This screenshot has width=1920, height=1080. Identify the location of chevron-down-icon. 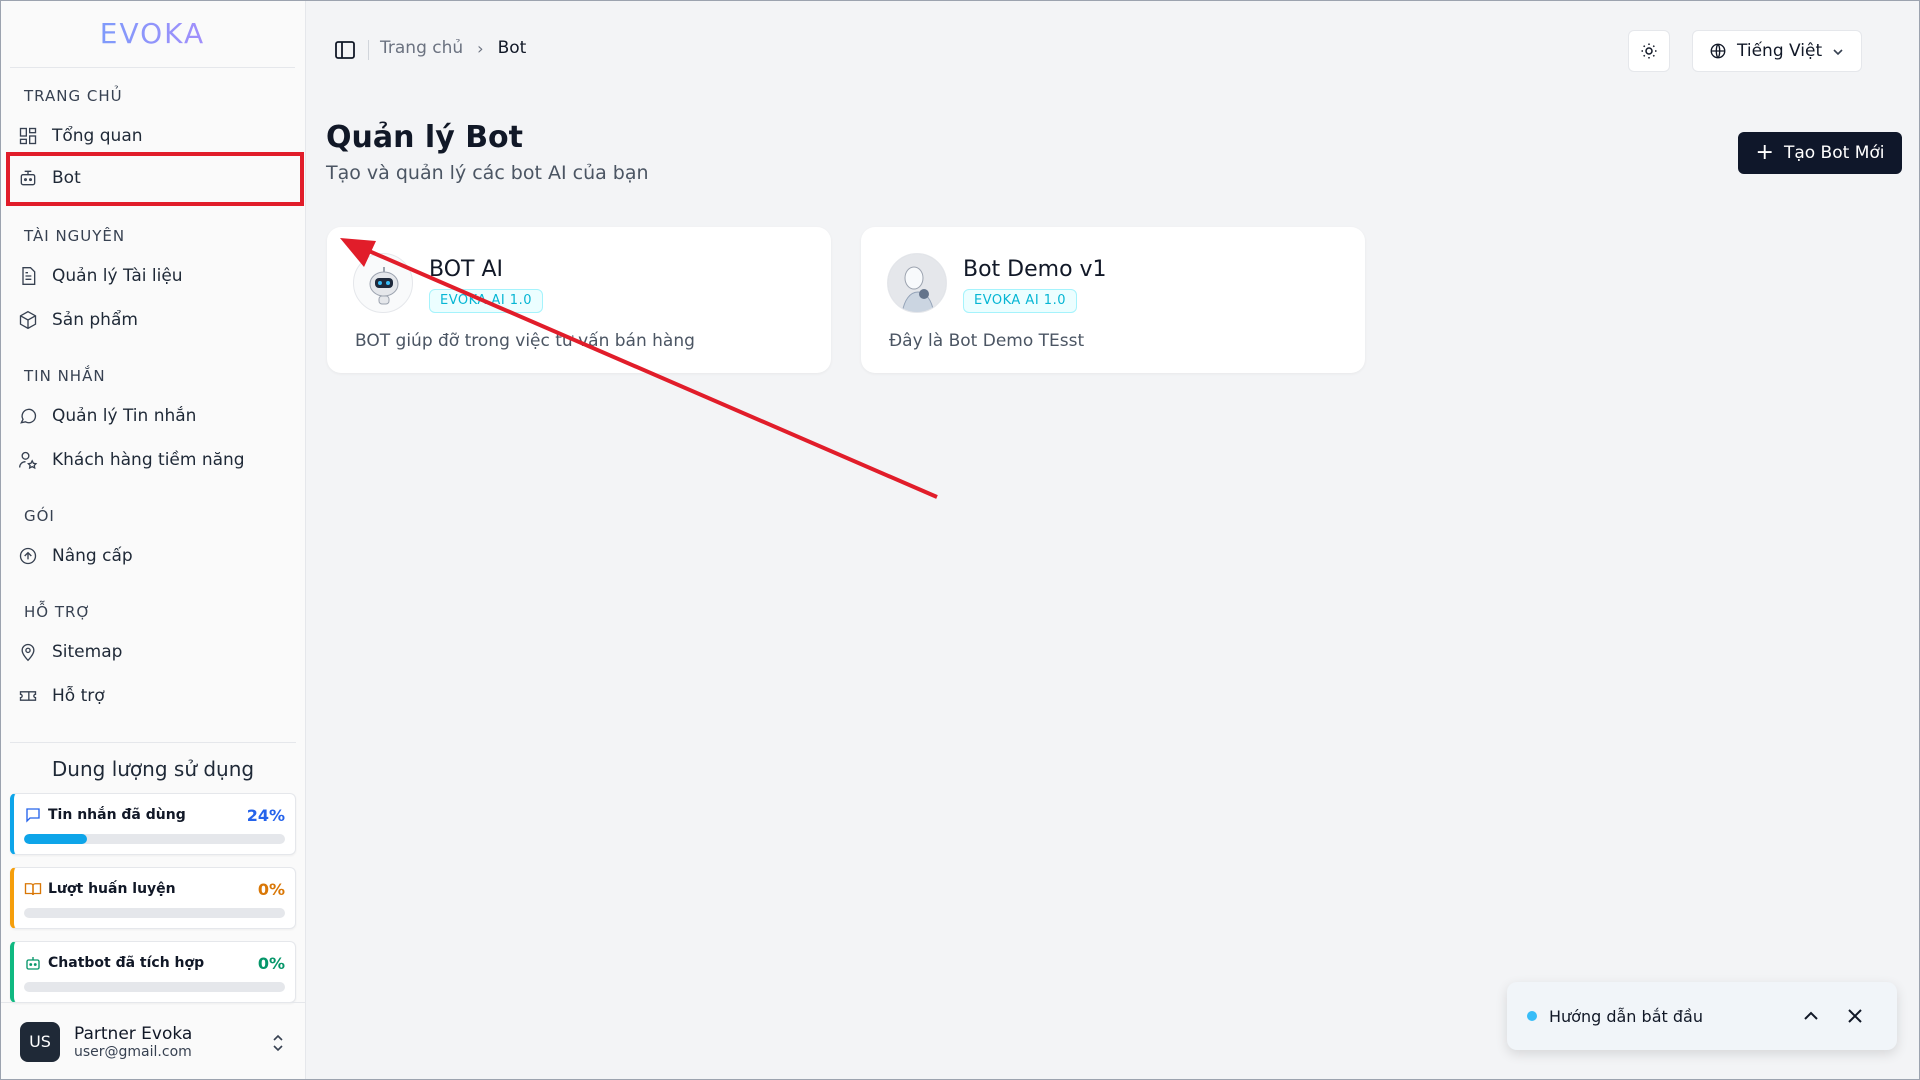
(1838, 52).